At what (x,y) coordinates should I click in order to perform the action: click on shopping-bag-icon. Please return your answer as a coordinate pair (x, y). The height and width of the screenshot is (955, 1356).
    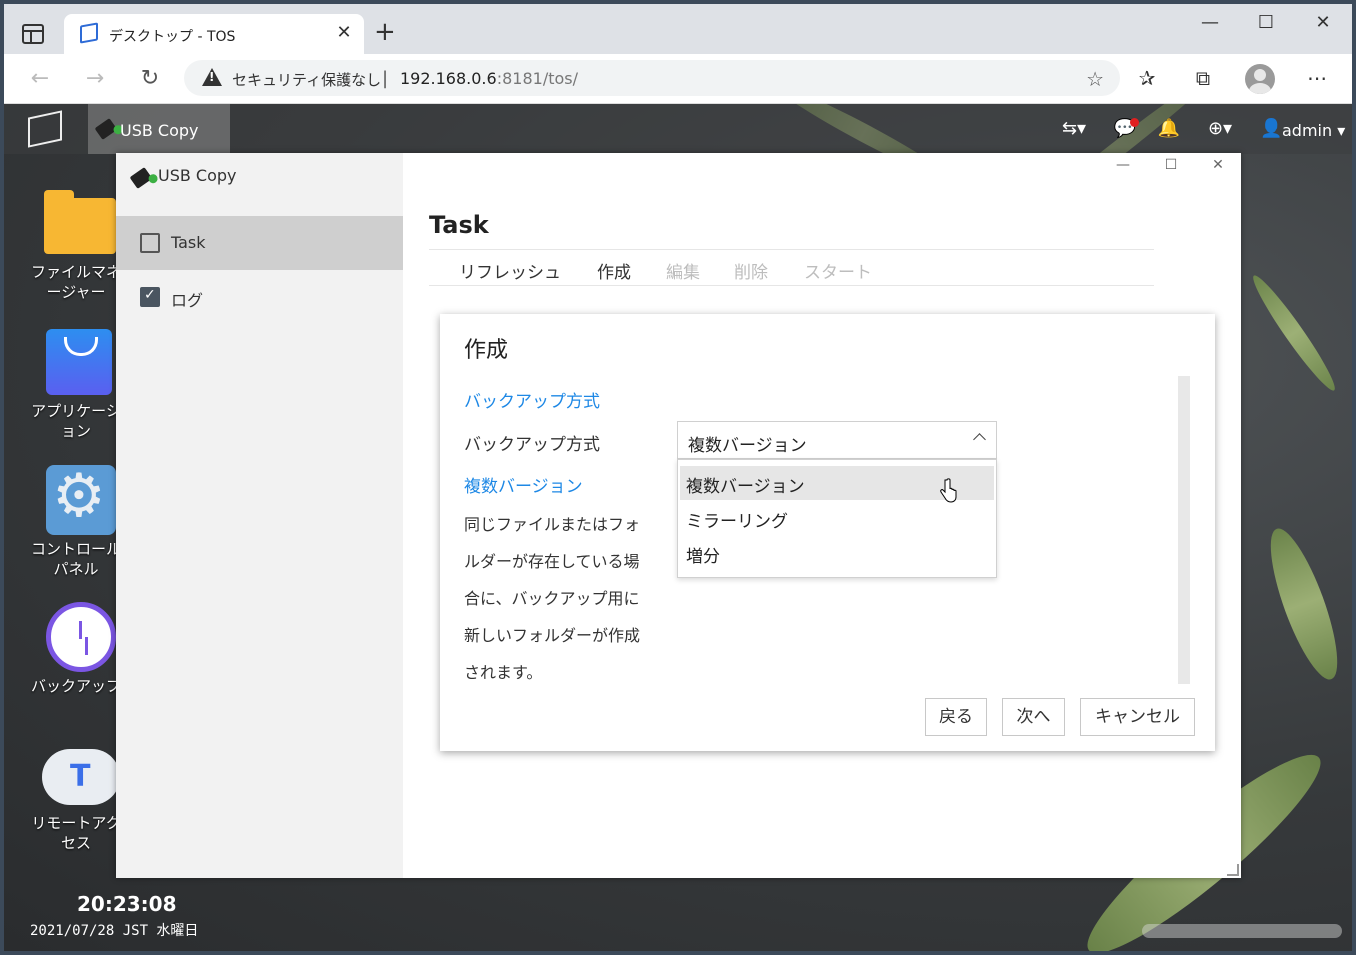
    Looking at the image, I should click on (79, 362).